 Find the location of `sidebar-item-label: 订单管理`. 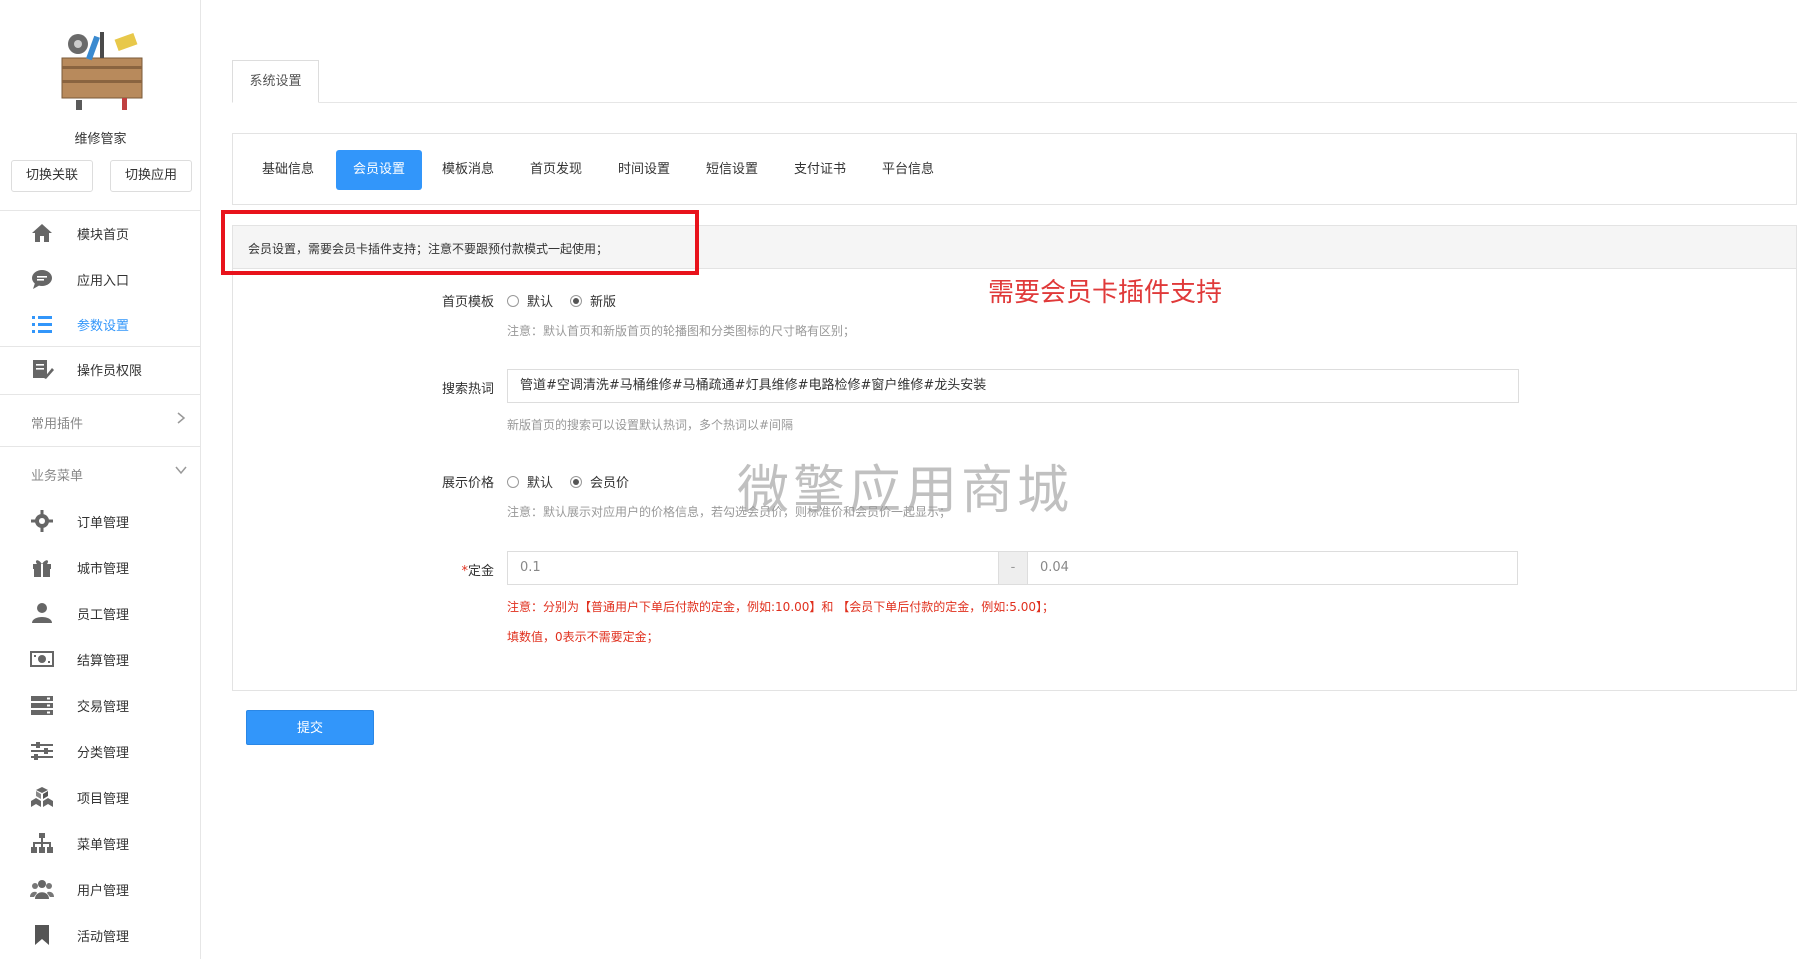

sidebar-item-label: 订单管理 is located at coordinates (103, 523).